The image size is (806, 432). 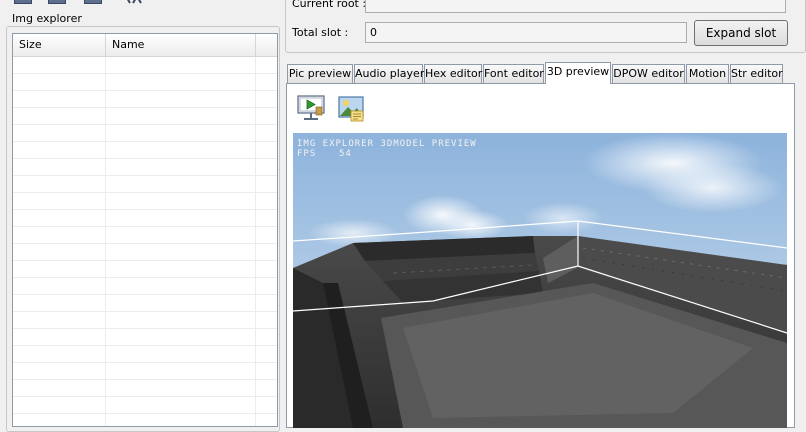 I want to click on tab-font-editor: Font editor, so click(x=513, y=73).